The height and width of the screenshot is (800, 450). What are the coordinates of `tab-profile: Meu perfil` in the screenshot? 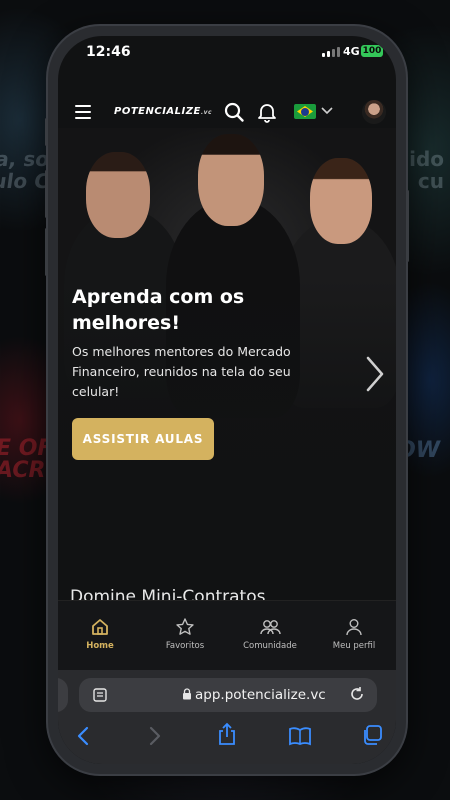 It's located at (354, 633).